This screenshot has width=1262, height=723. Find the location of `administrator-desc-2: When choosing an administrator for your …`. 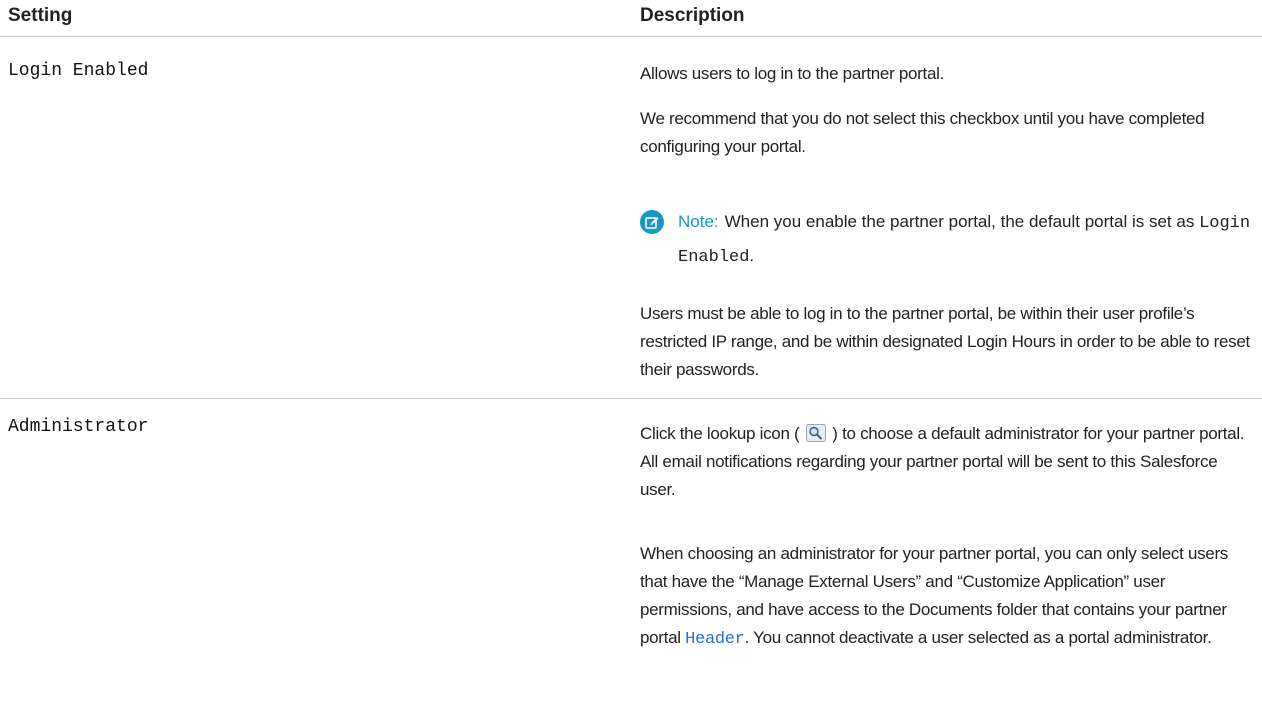

administrator-desc-2: When choosing an administrator for your … is located at coordinates (946, 624).